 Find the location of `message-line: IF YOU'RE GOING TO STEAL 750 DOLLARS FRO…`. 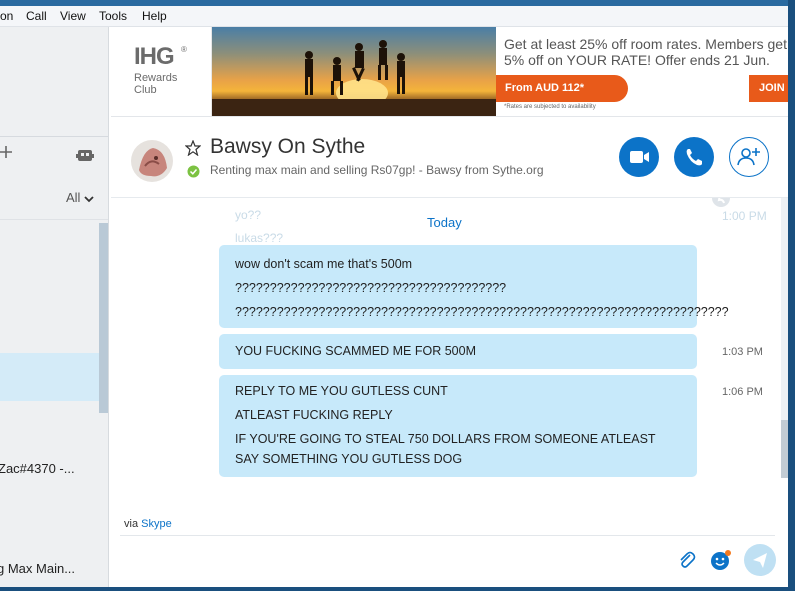

message-line: IF YOU'RE GOING TO STEAL 750 DOLLARS FRO… is located at coordinates (445, 439).